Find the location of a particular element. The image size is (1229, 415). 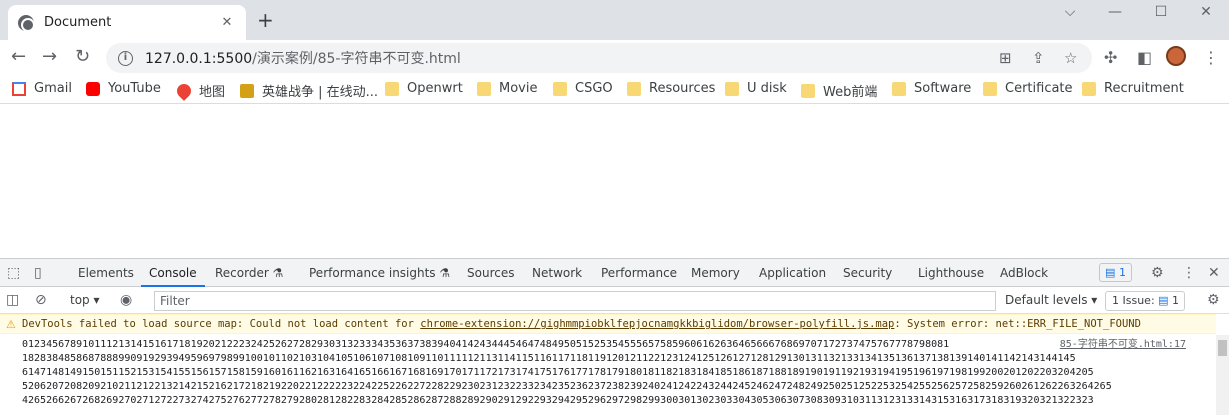

bookmark-maps: 地图 is located at coordinates (200, 90).